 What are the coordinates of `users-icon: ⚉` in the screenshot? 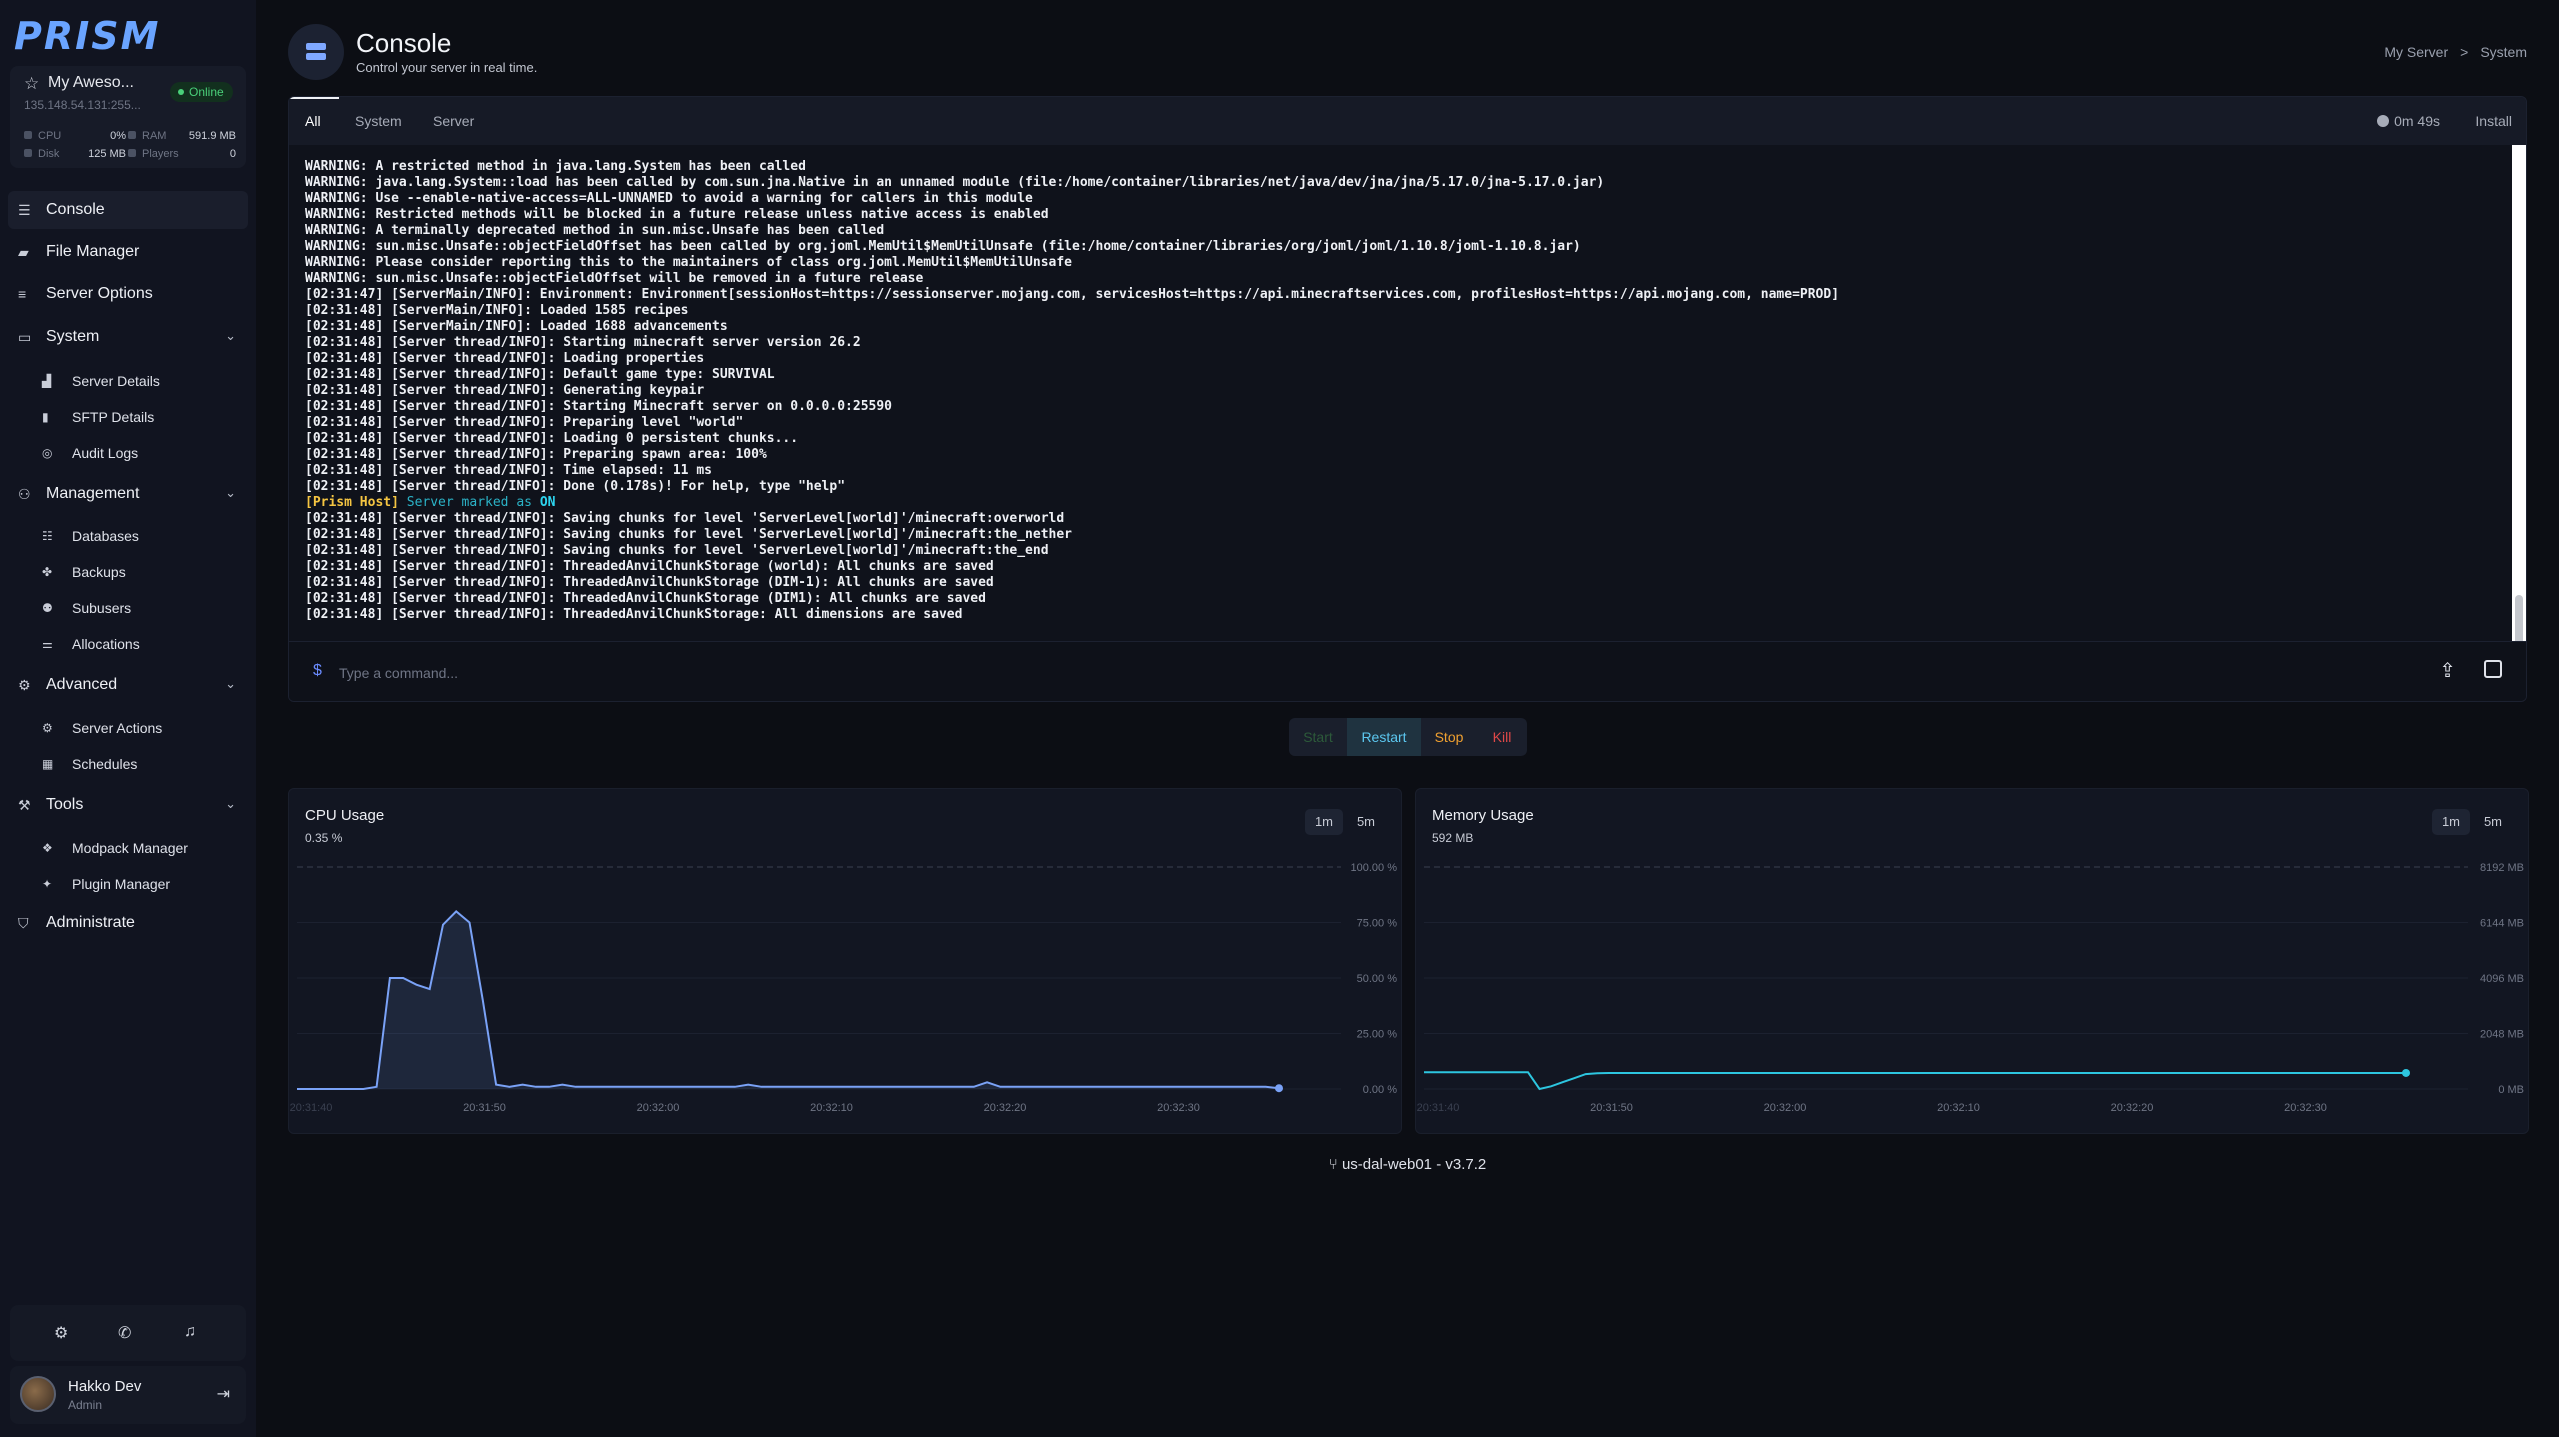 It's located at (47, 608).